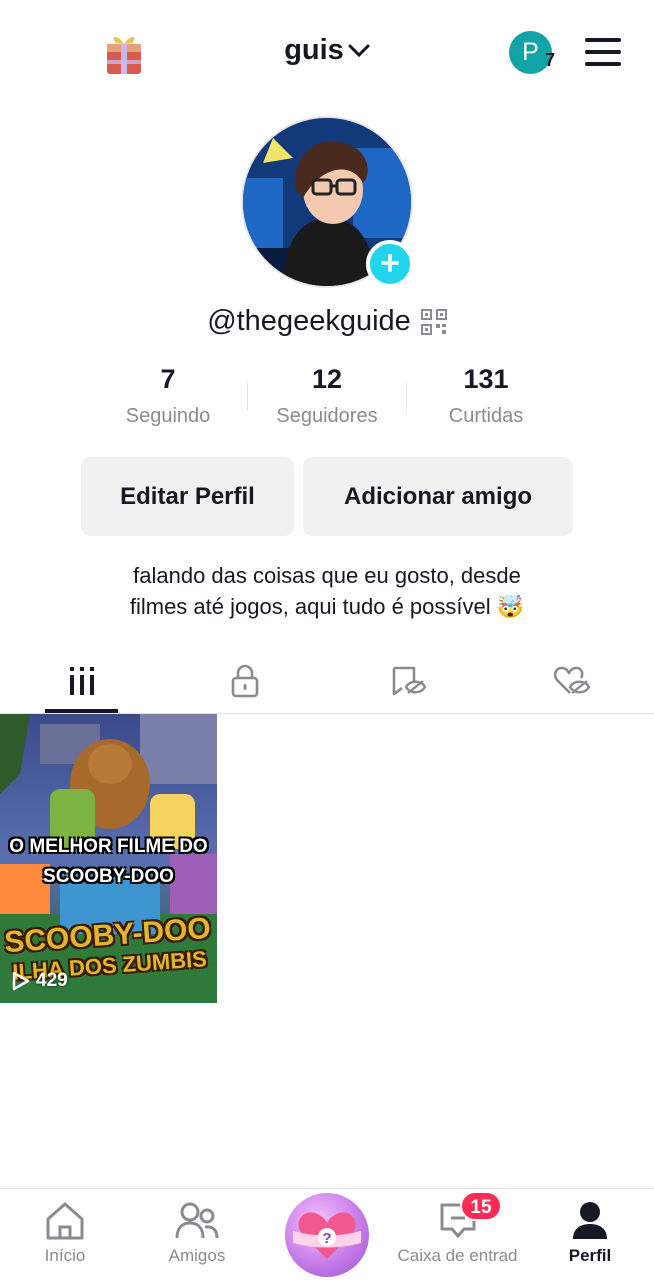 The width and height of the screenshot is (654, 1280). What do you see at coordinates (327, 575) in the screenshot?
I see `bio-line: falando das coisas que eu gosto, desde` at bounding box center [327, 575].